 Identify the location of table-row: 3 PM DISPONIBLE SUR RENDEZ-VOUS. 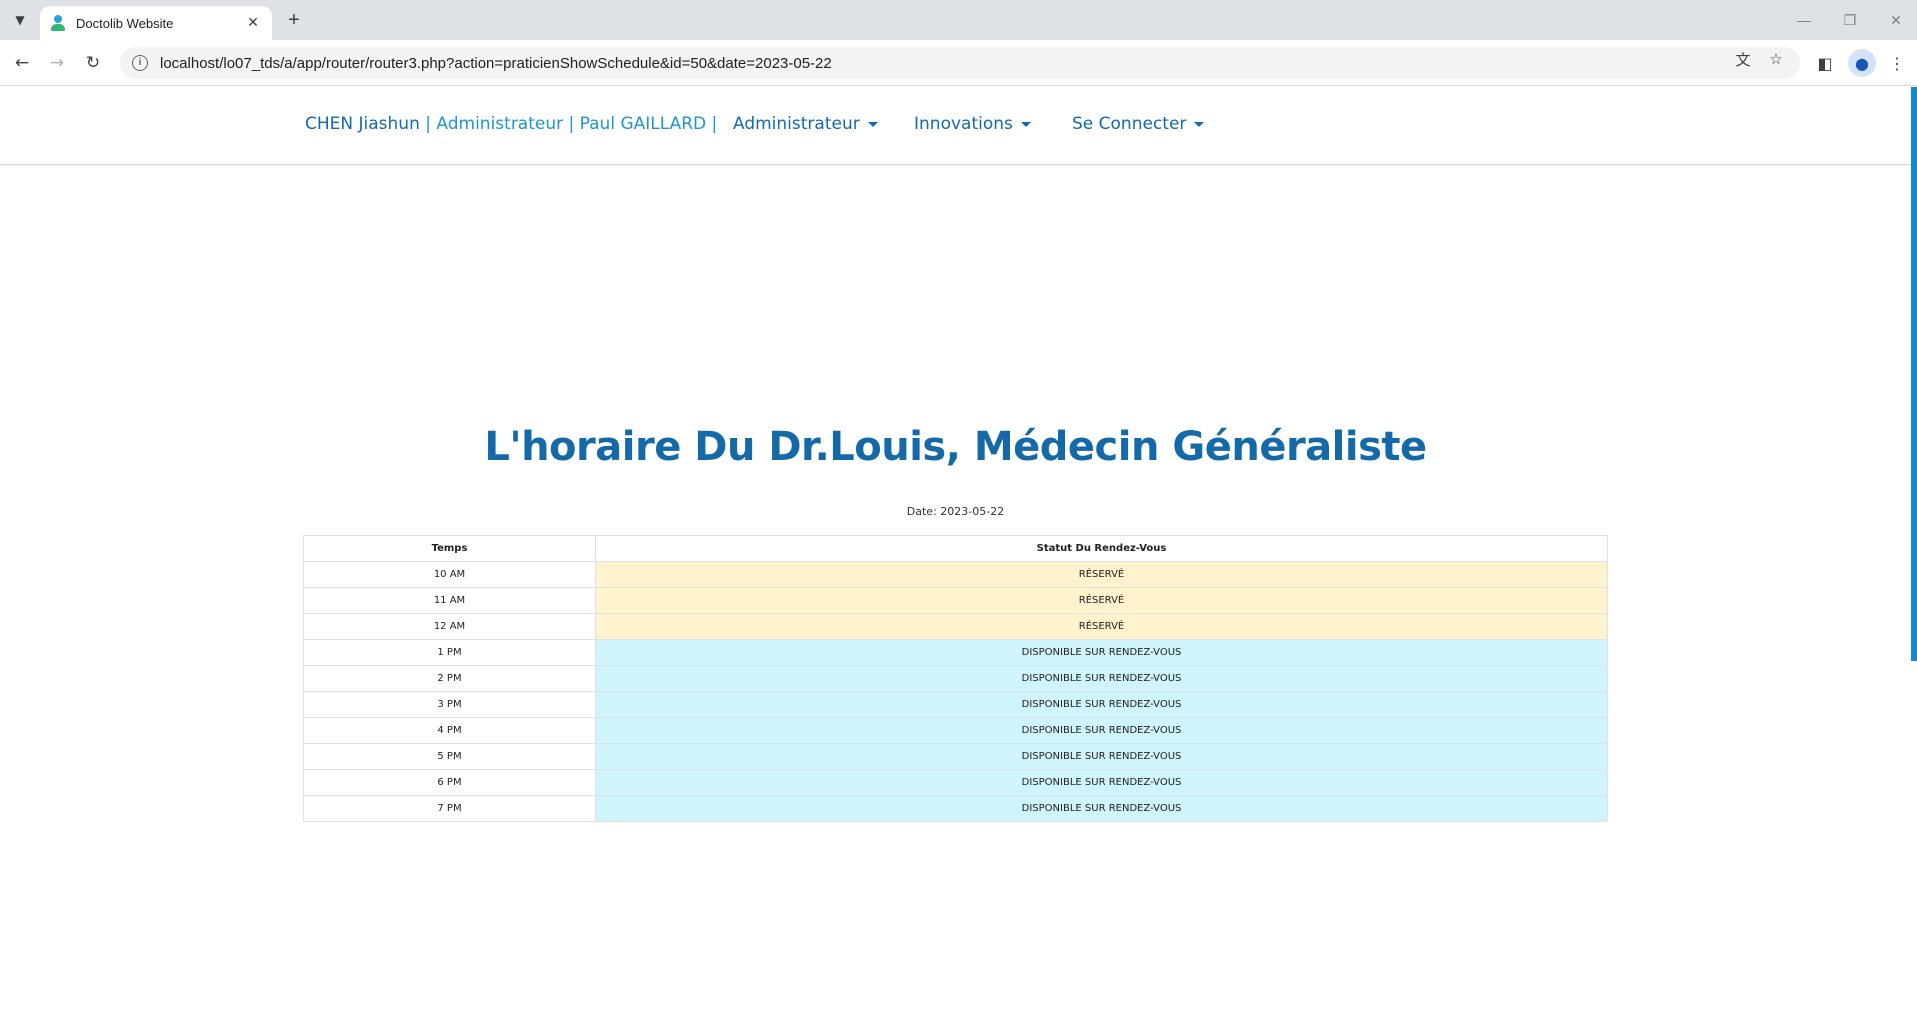
(955, 704).